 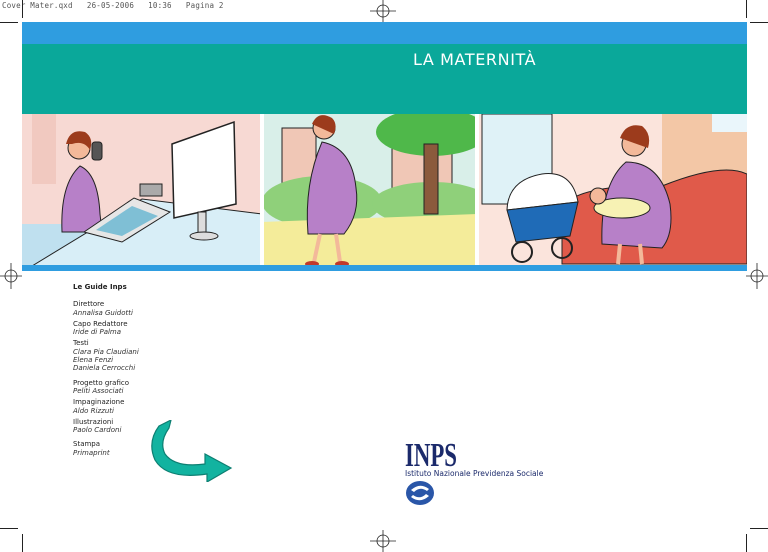 What do you see at coordinates (475, 59) in the screenshot?
I see `cover-title: LA MATERNITÀ` at bounding box center [475, 59].